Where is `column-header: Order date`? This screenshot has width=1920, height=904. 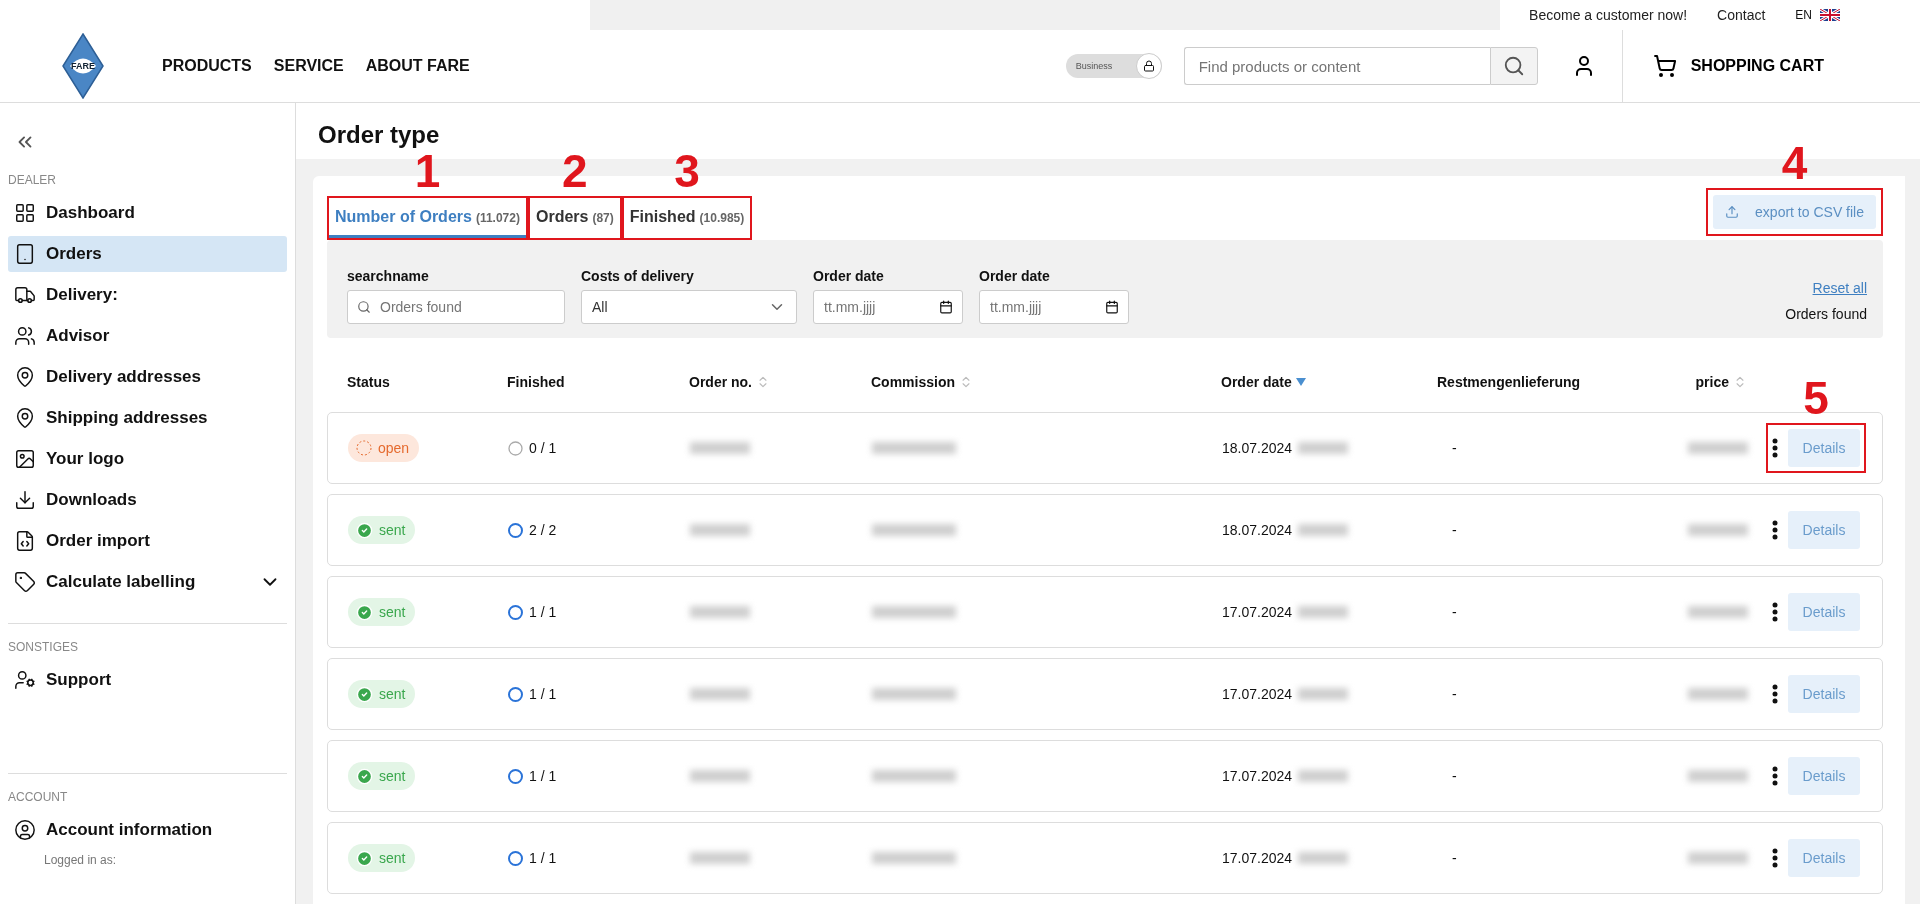
column-header: Order date is located at coordinates (1263, 382).